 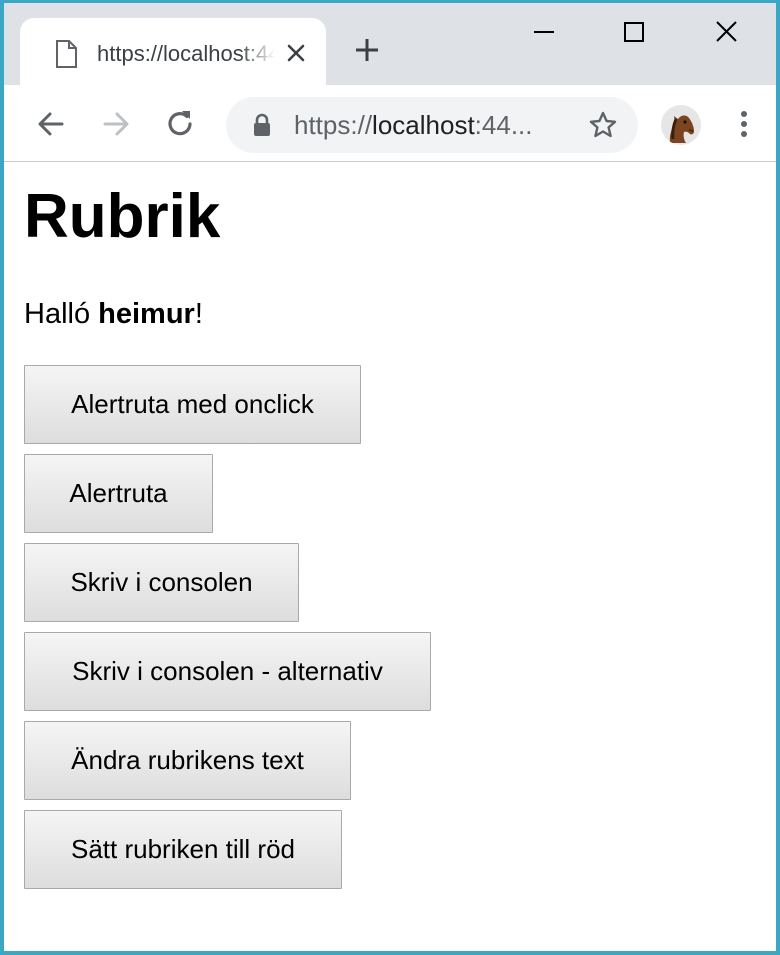 I want to click on greeting-prefix: Halló, so click(x=61, y=314).